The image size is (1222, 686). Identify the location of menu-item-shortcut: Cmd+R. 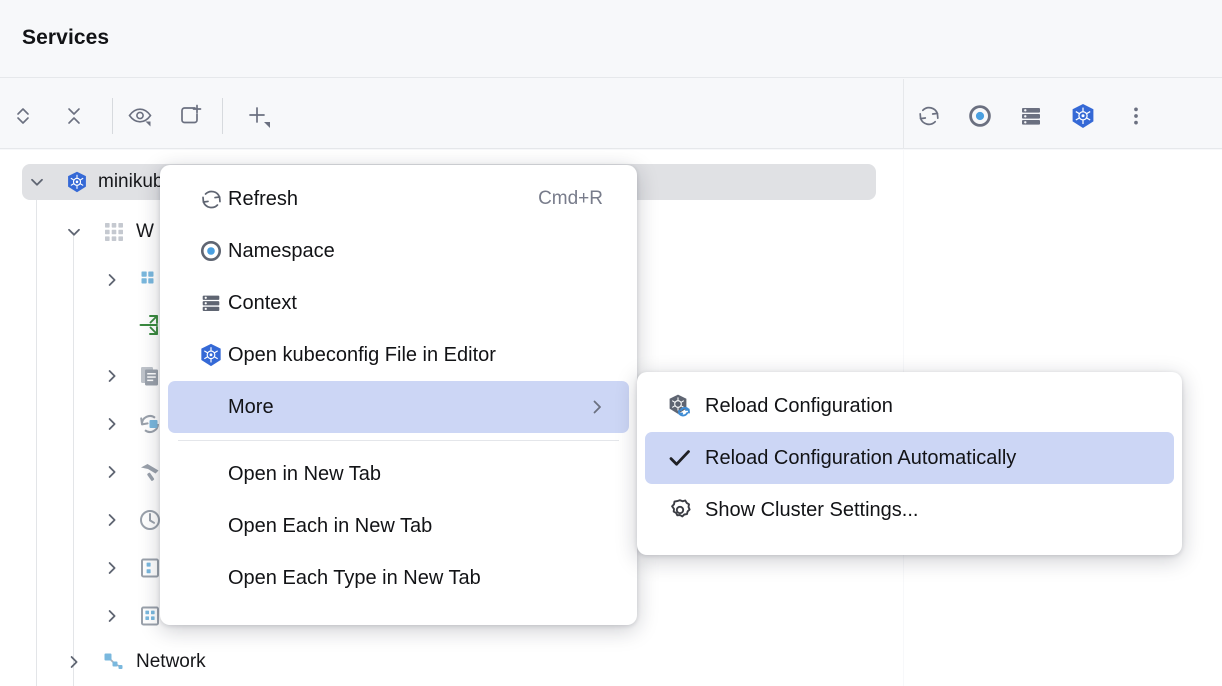
(570, 198).